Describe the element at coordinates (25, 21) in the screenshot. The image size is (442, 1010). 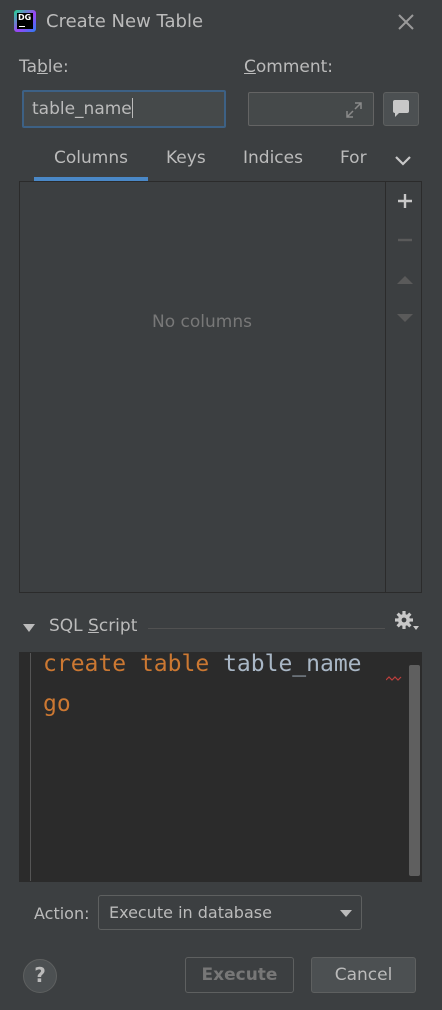
I see `datagrip-app-icon: DG` at that location.